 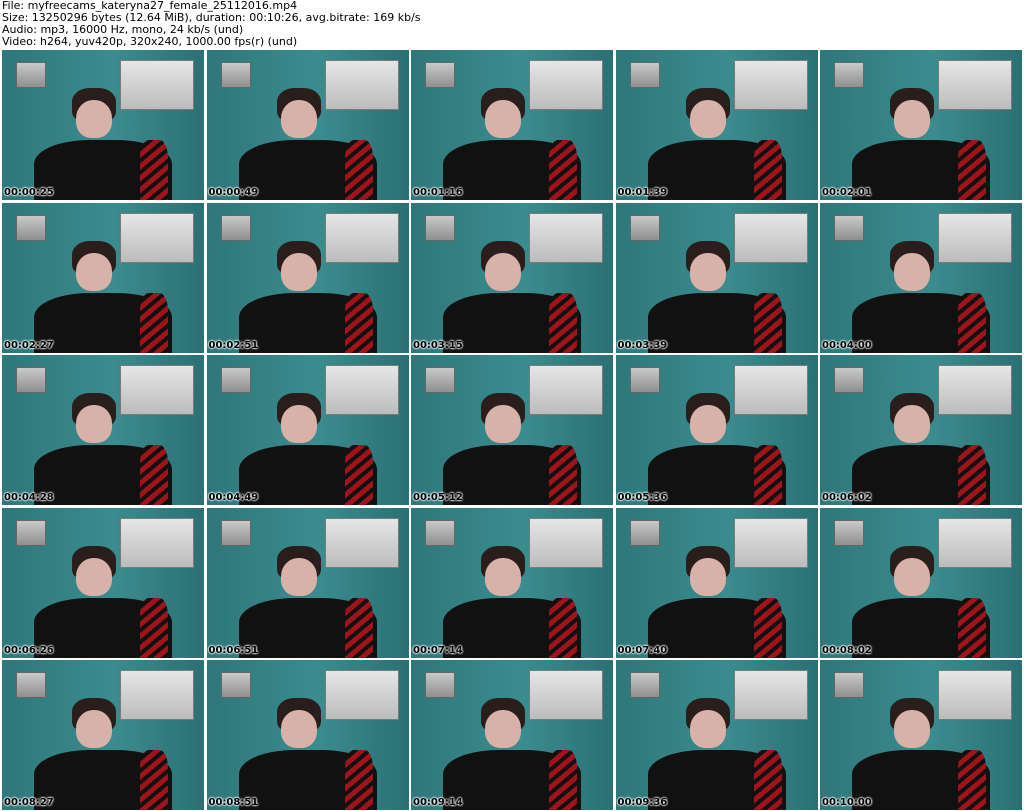 I want to click on timestamp: 00:02:27, so click(x=29, y=345).